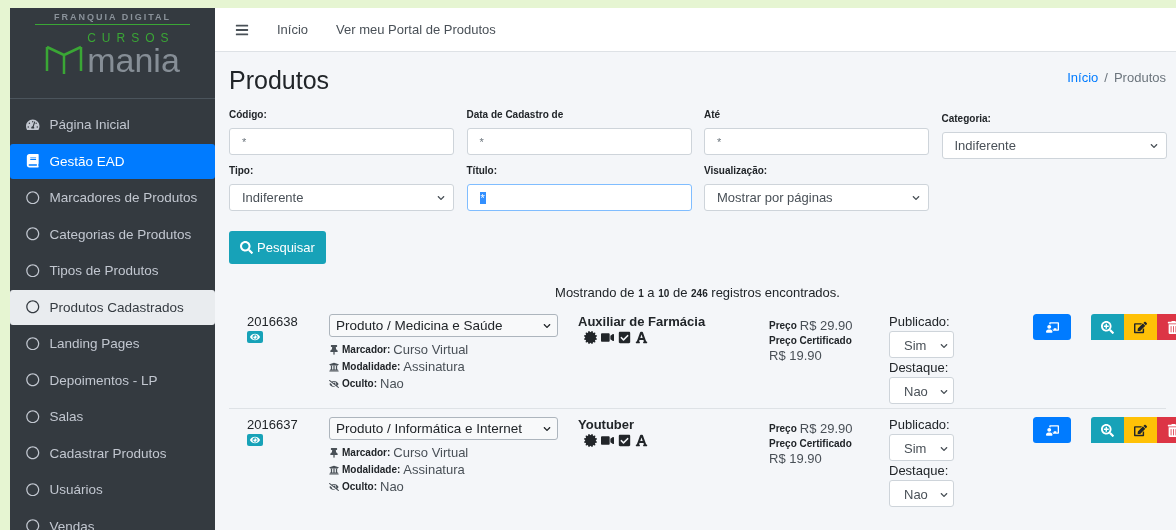 The image size is (1176, 530). I want to click on meta-label: Modalidade:, so click(371, 469).